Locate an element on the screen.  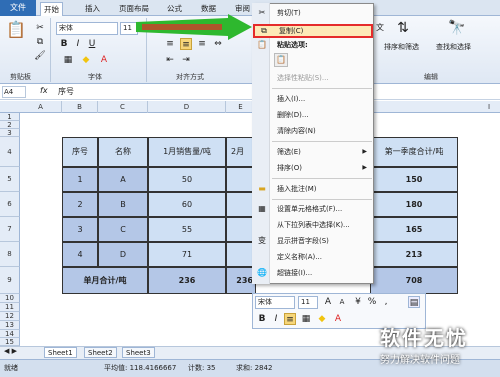
menu-item-insert-comment: ▬ 插入批注(M) is located at coordinates (313, 189).